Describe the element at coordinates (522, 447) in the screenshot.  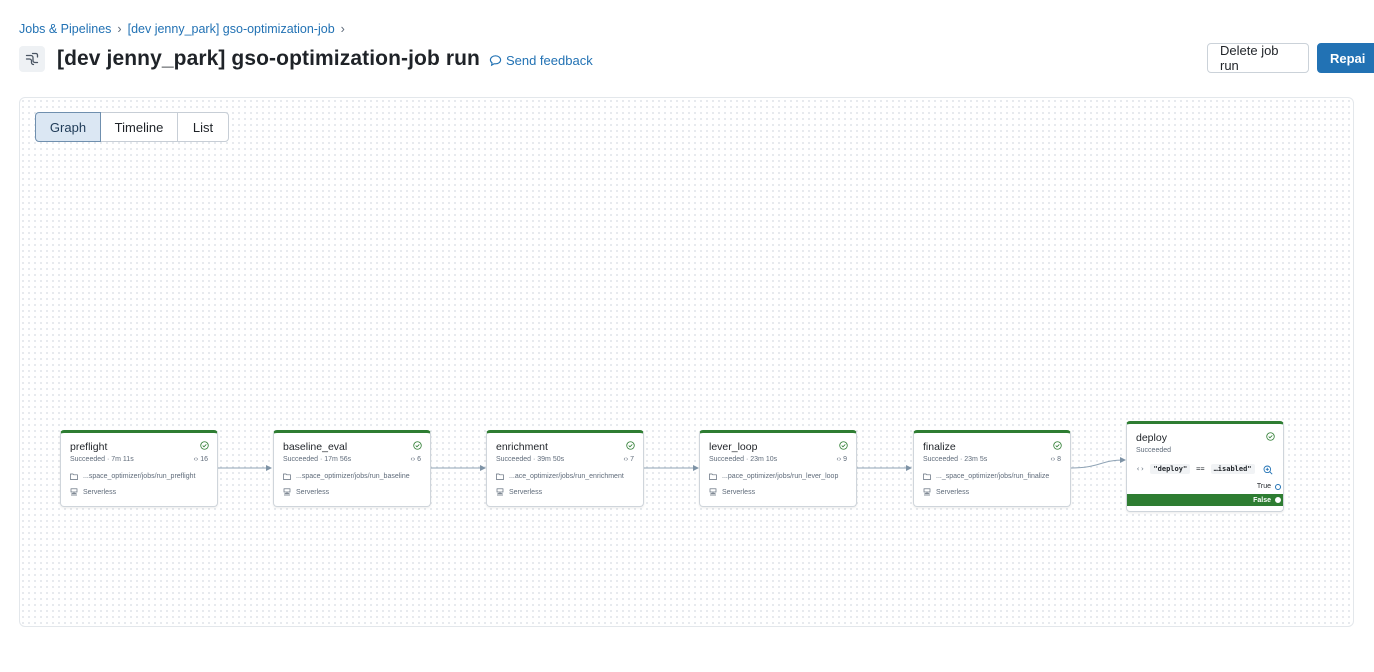
I see `task-name: enrichment` at that location.